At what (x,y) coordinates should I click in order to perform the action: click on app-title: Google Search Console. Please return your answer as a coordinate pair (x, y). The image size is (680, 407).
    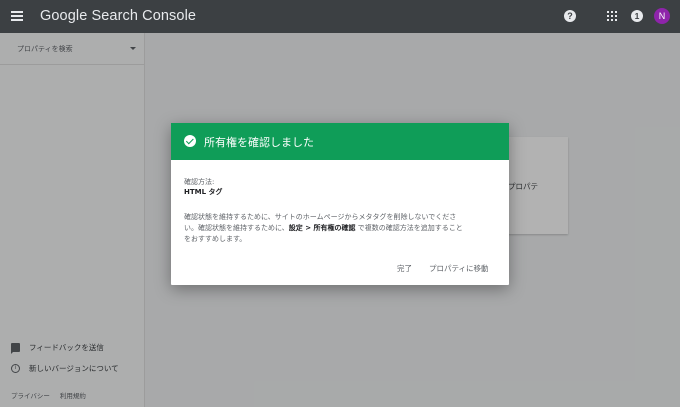
    Looking at the image, I should click on (118, 16).